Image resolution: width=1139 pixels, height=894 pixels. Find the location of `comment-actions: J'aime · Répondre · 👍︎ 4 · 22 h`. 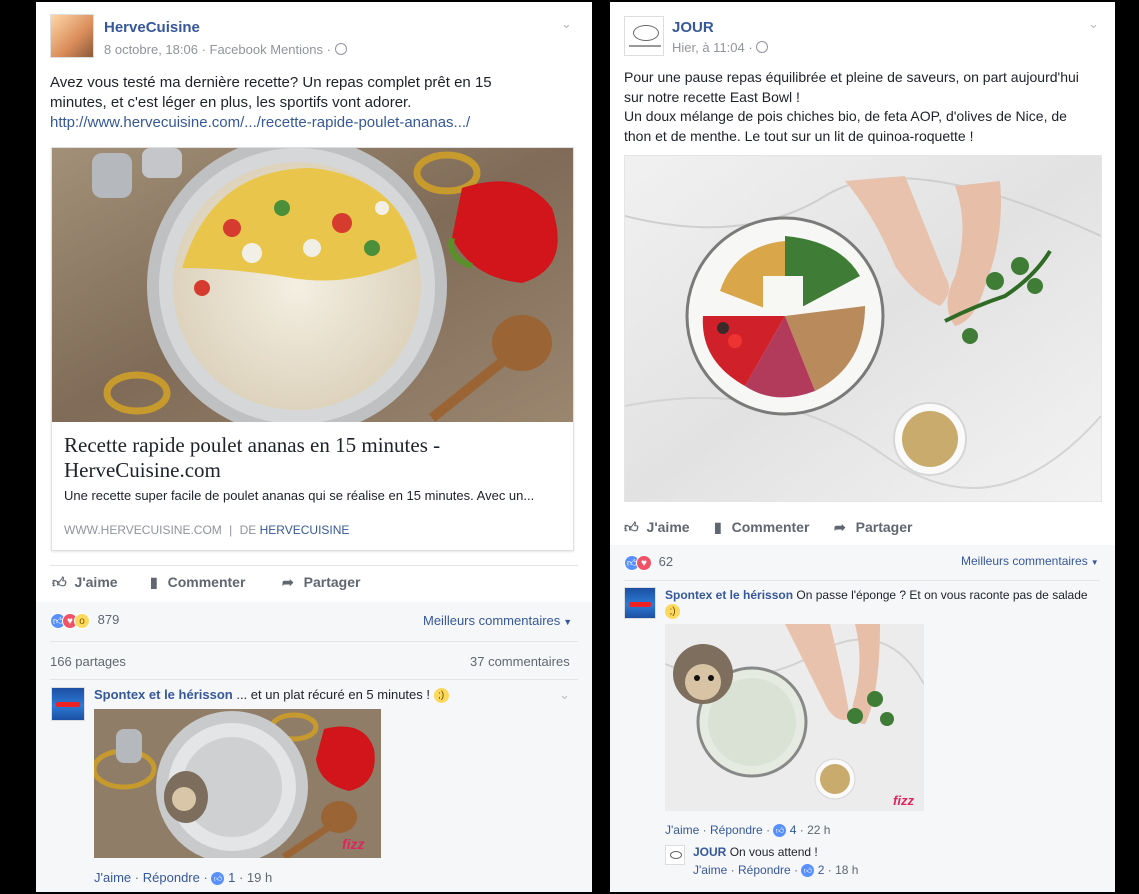

comment-actions: J'aime · Répondre · 👍︎ 4 · 22 h is located at coordinates (747, 830).